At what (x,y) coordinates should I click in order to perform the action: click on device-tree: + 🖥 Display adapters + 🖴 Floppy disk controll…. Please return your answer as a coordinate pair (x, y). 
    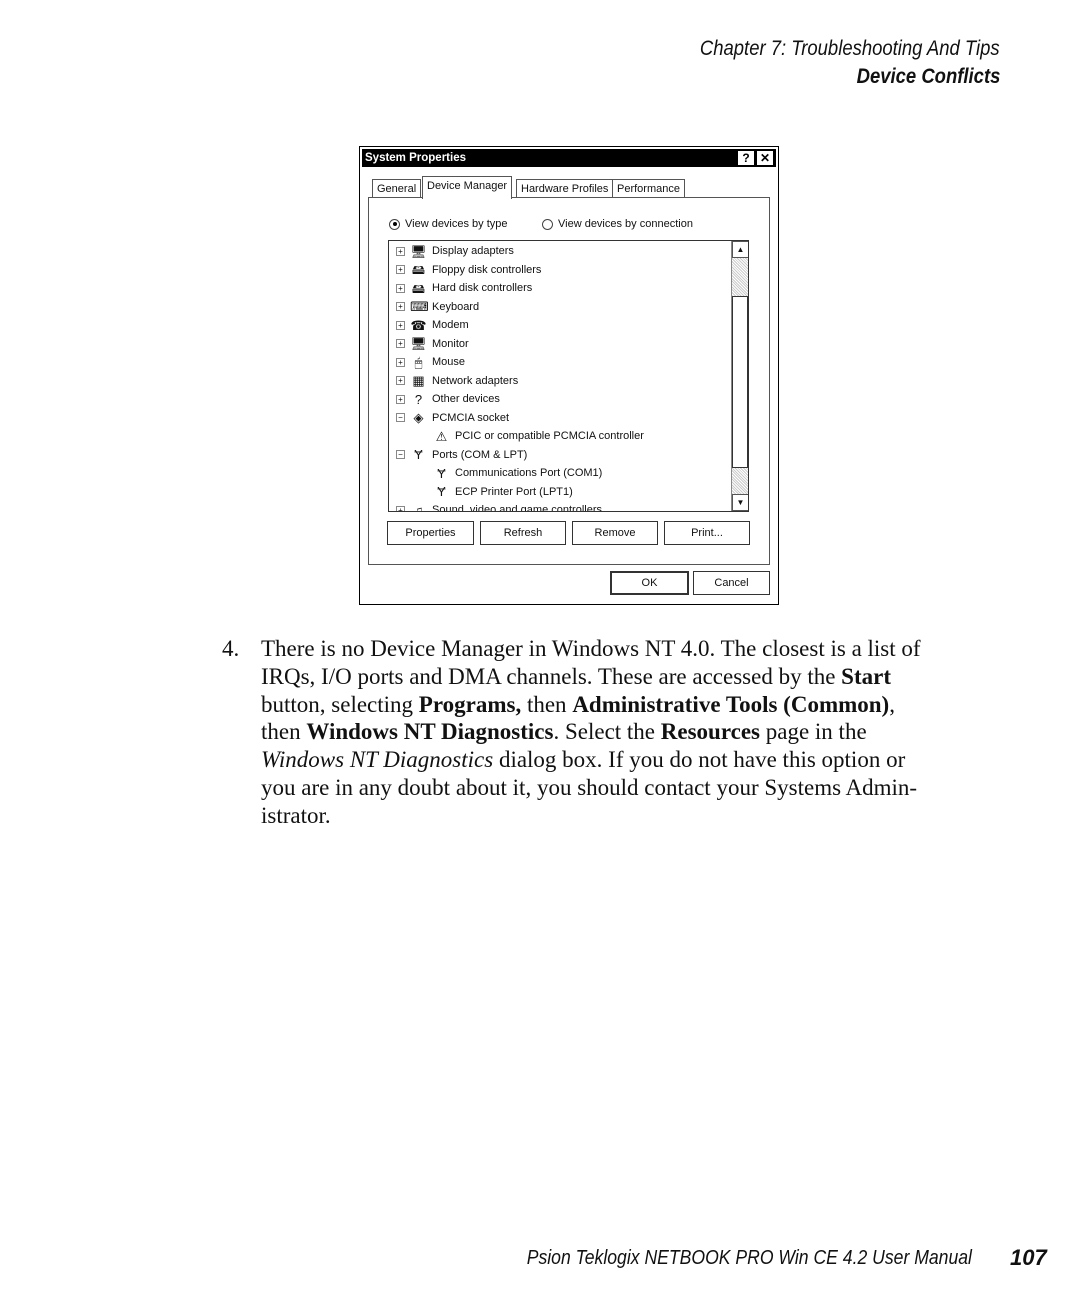
    Looking at the image, I should click on (568, 376).